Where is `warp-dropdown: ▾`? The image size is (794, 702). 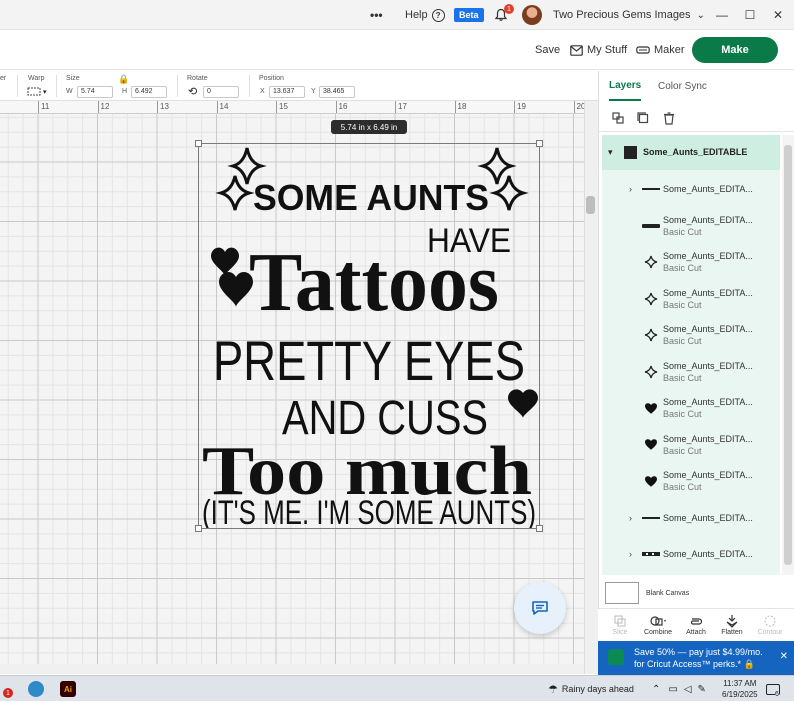 warp-dropdown: ▾ is located at coordinates (37, 91).